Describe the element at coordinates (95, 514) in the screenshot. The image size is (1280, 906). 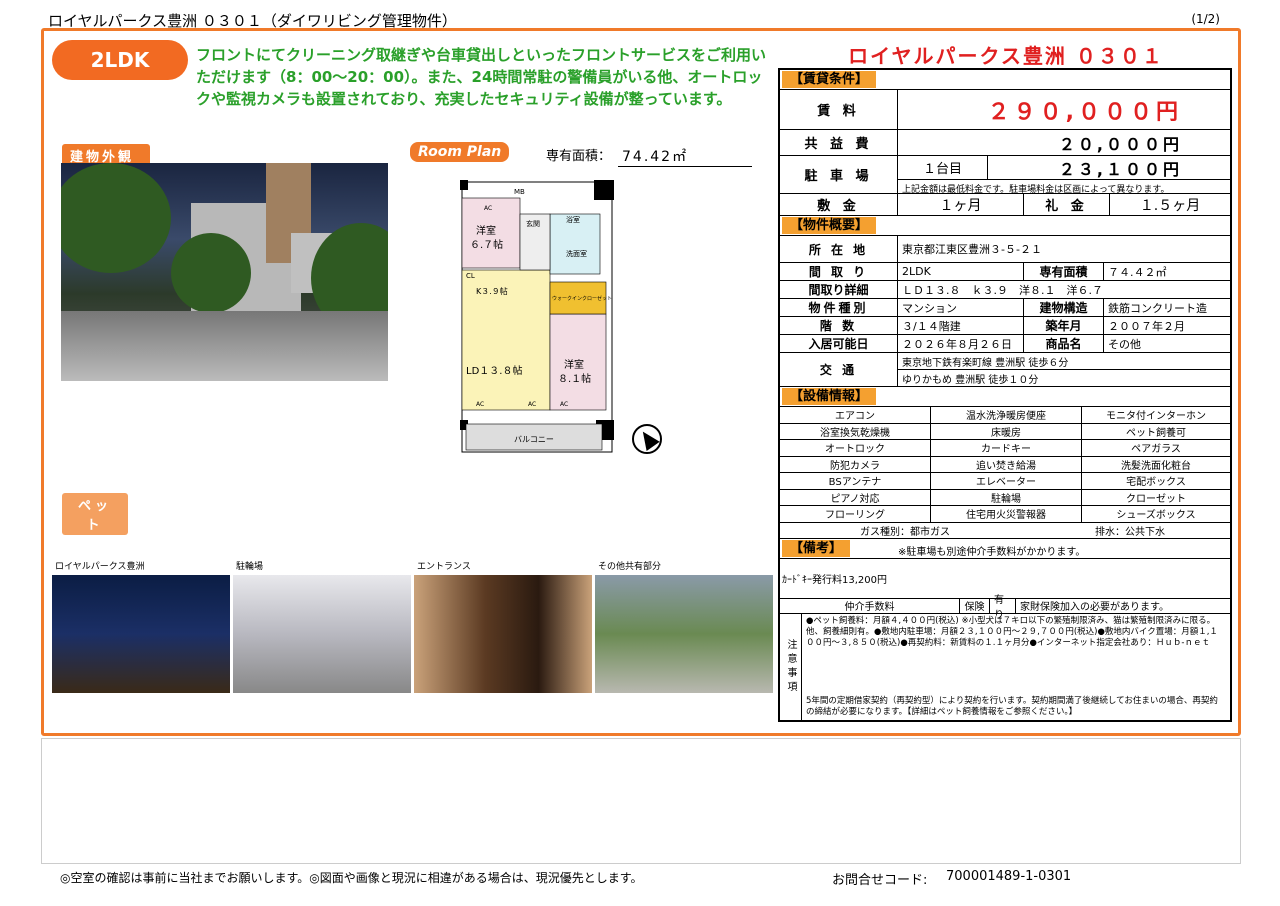
I see `pet-tag: ペット` at that location.